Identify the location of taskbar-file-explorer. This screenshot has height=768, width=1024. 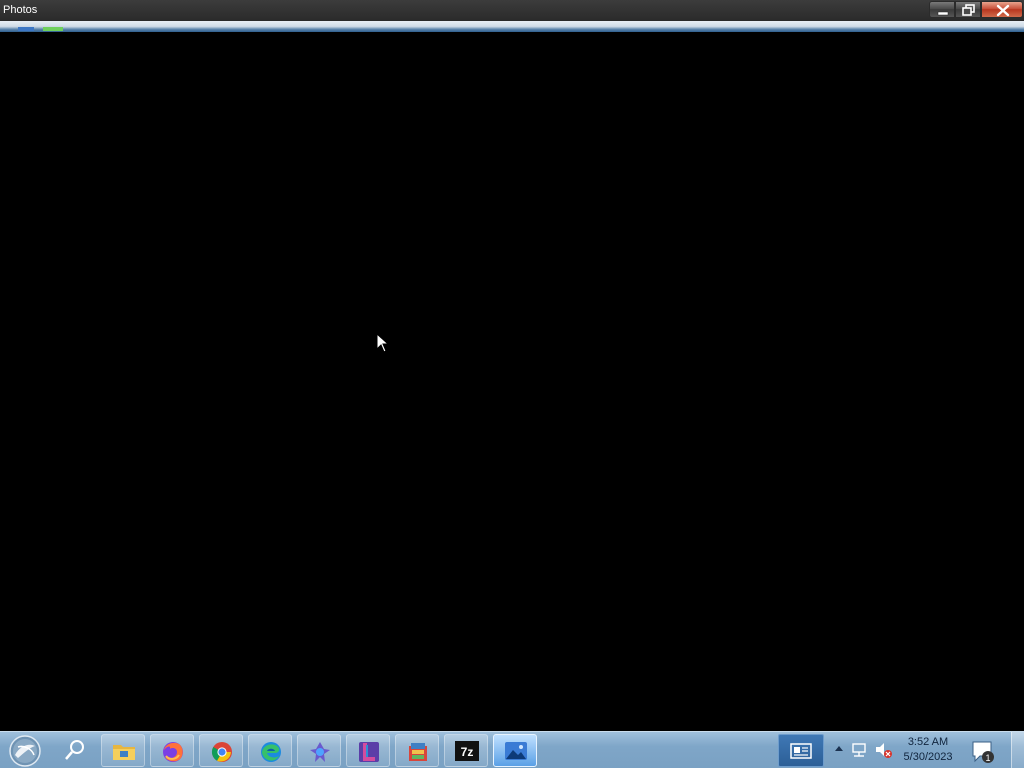
(123, 750).